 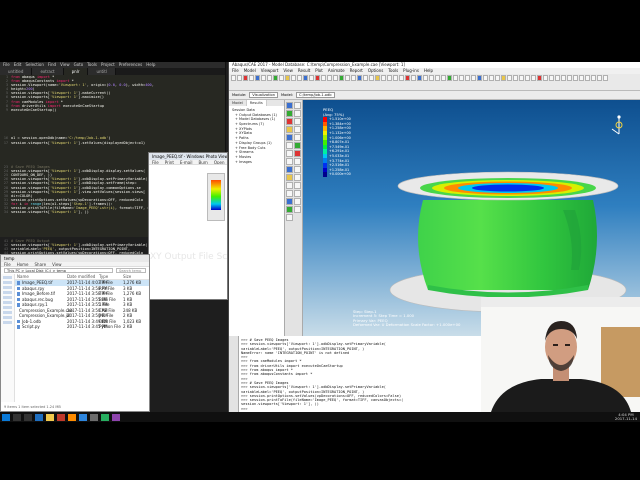 What do you see at coordinates (238, 103) in the screenshot?
I see `tree-tab: Model` at bounding box center [238, 103].